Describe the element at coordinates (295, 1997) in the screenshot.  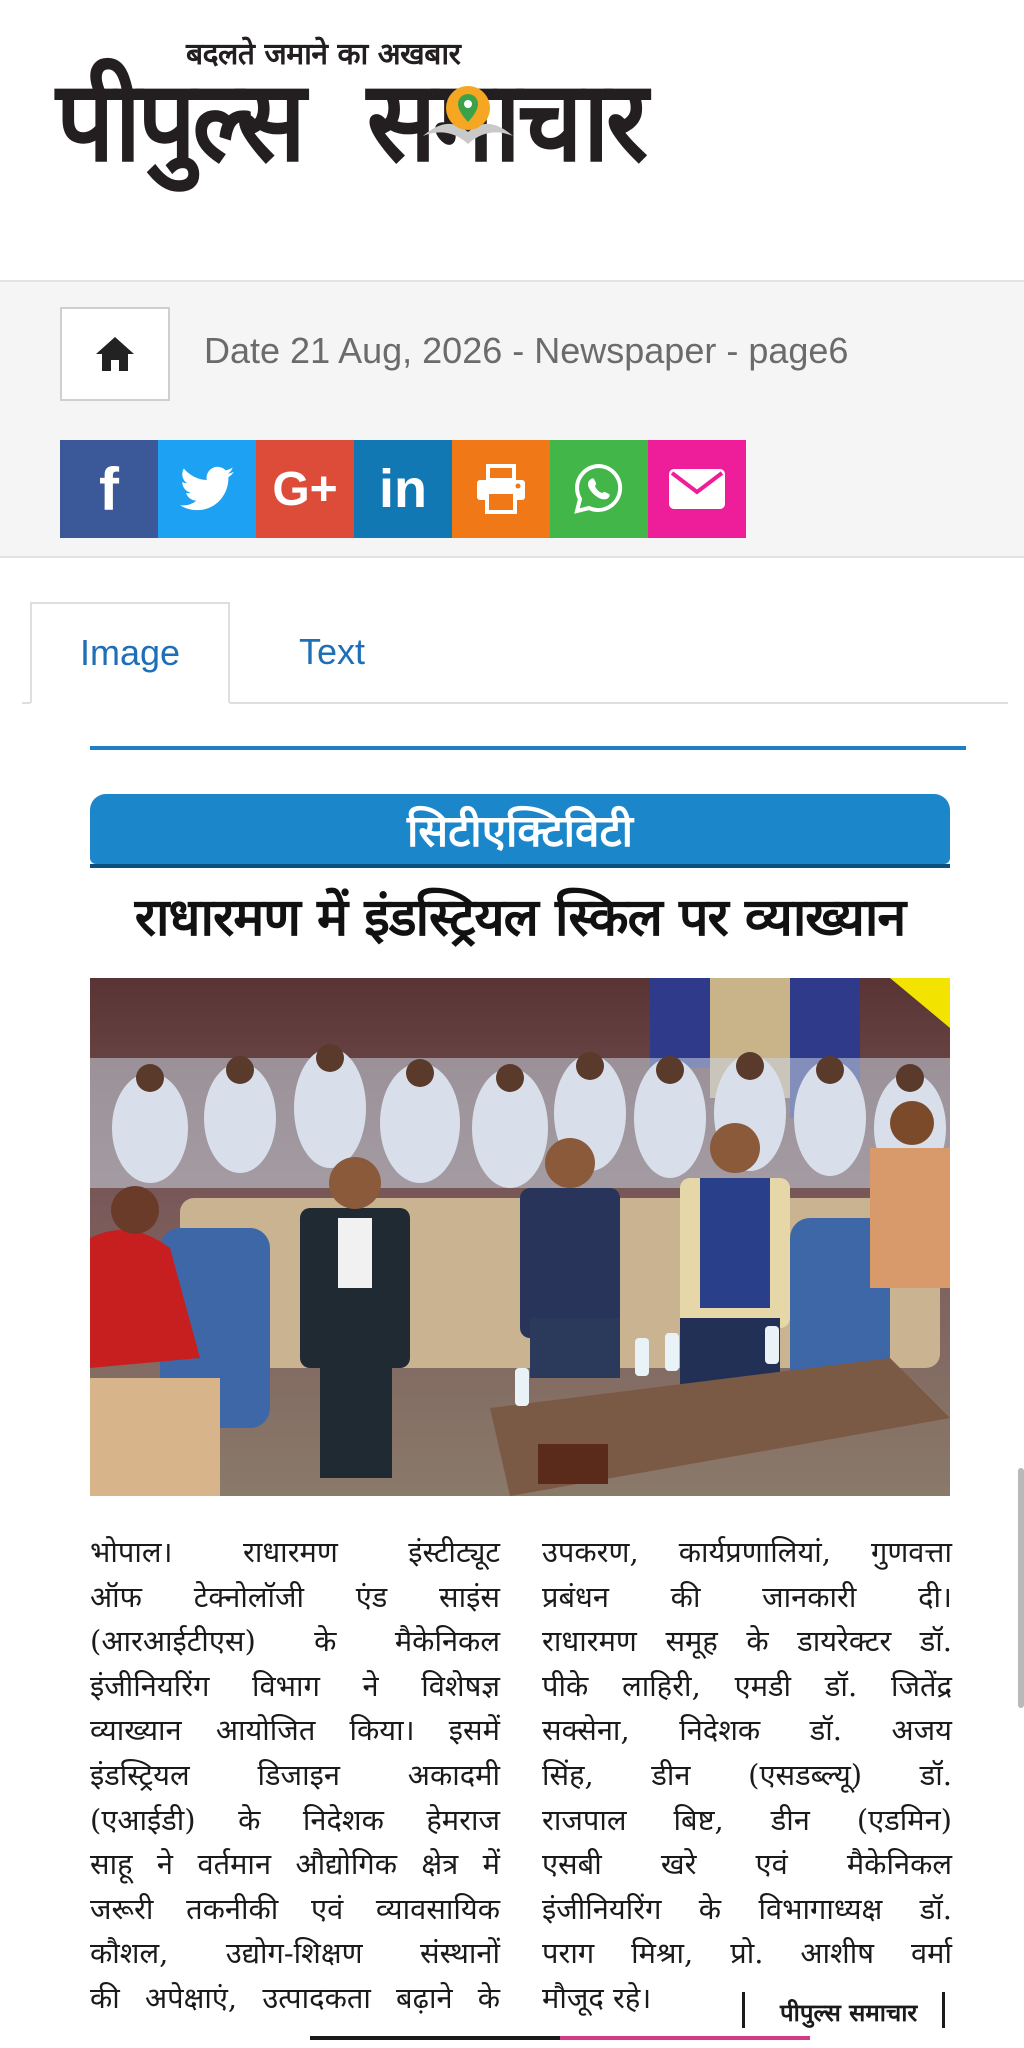
I see `article-line: की अपेक्षाएं, उत्पादकता बढ़ाने के` at that location.